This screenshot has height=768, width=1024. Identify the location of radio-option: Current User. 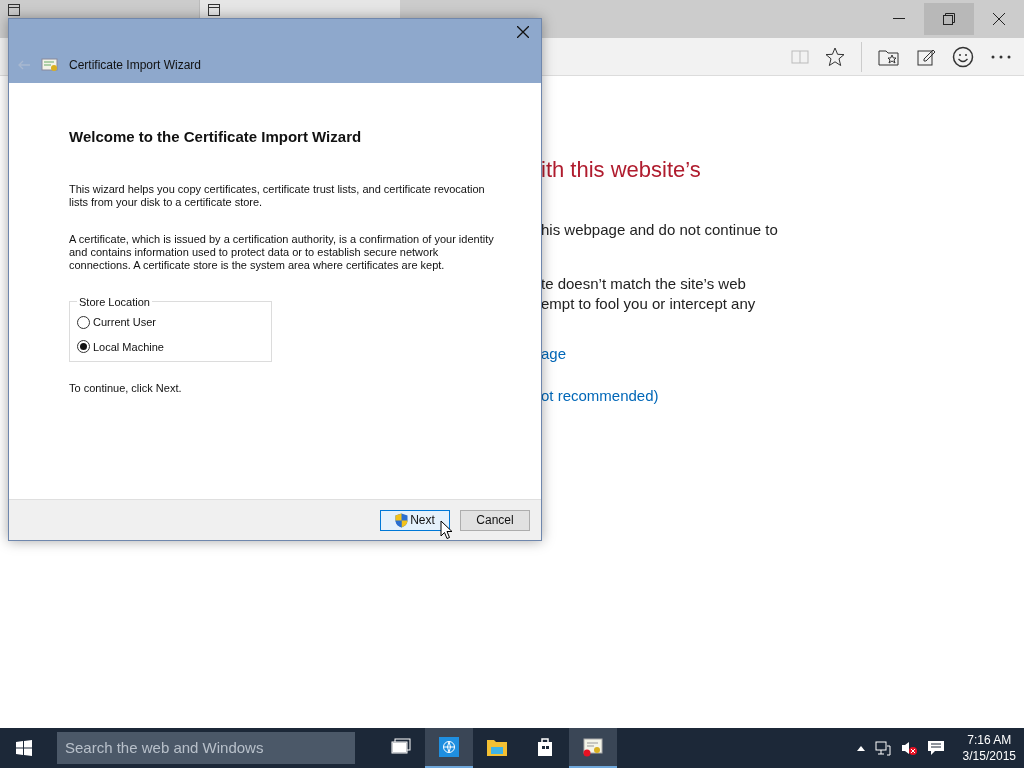
(170, 322).